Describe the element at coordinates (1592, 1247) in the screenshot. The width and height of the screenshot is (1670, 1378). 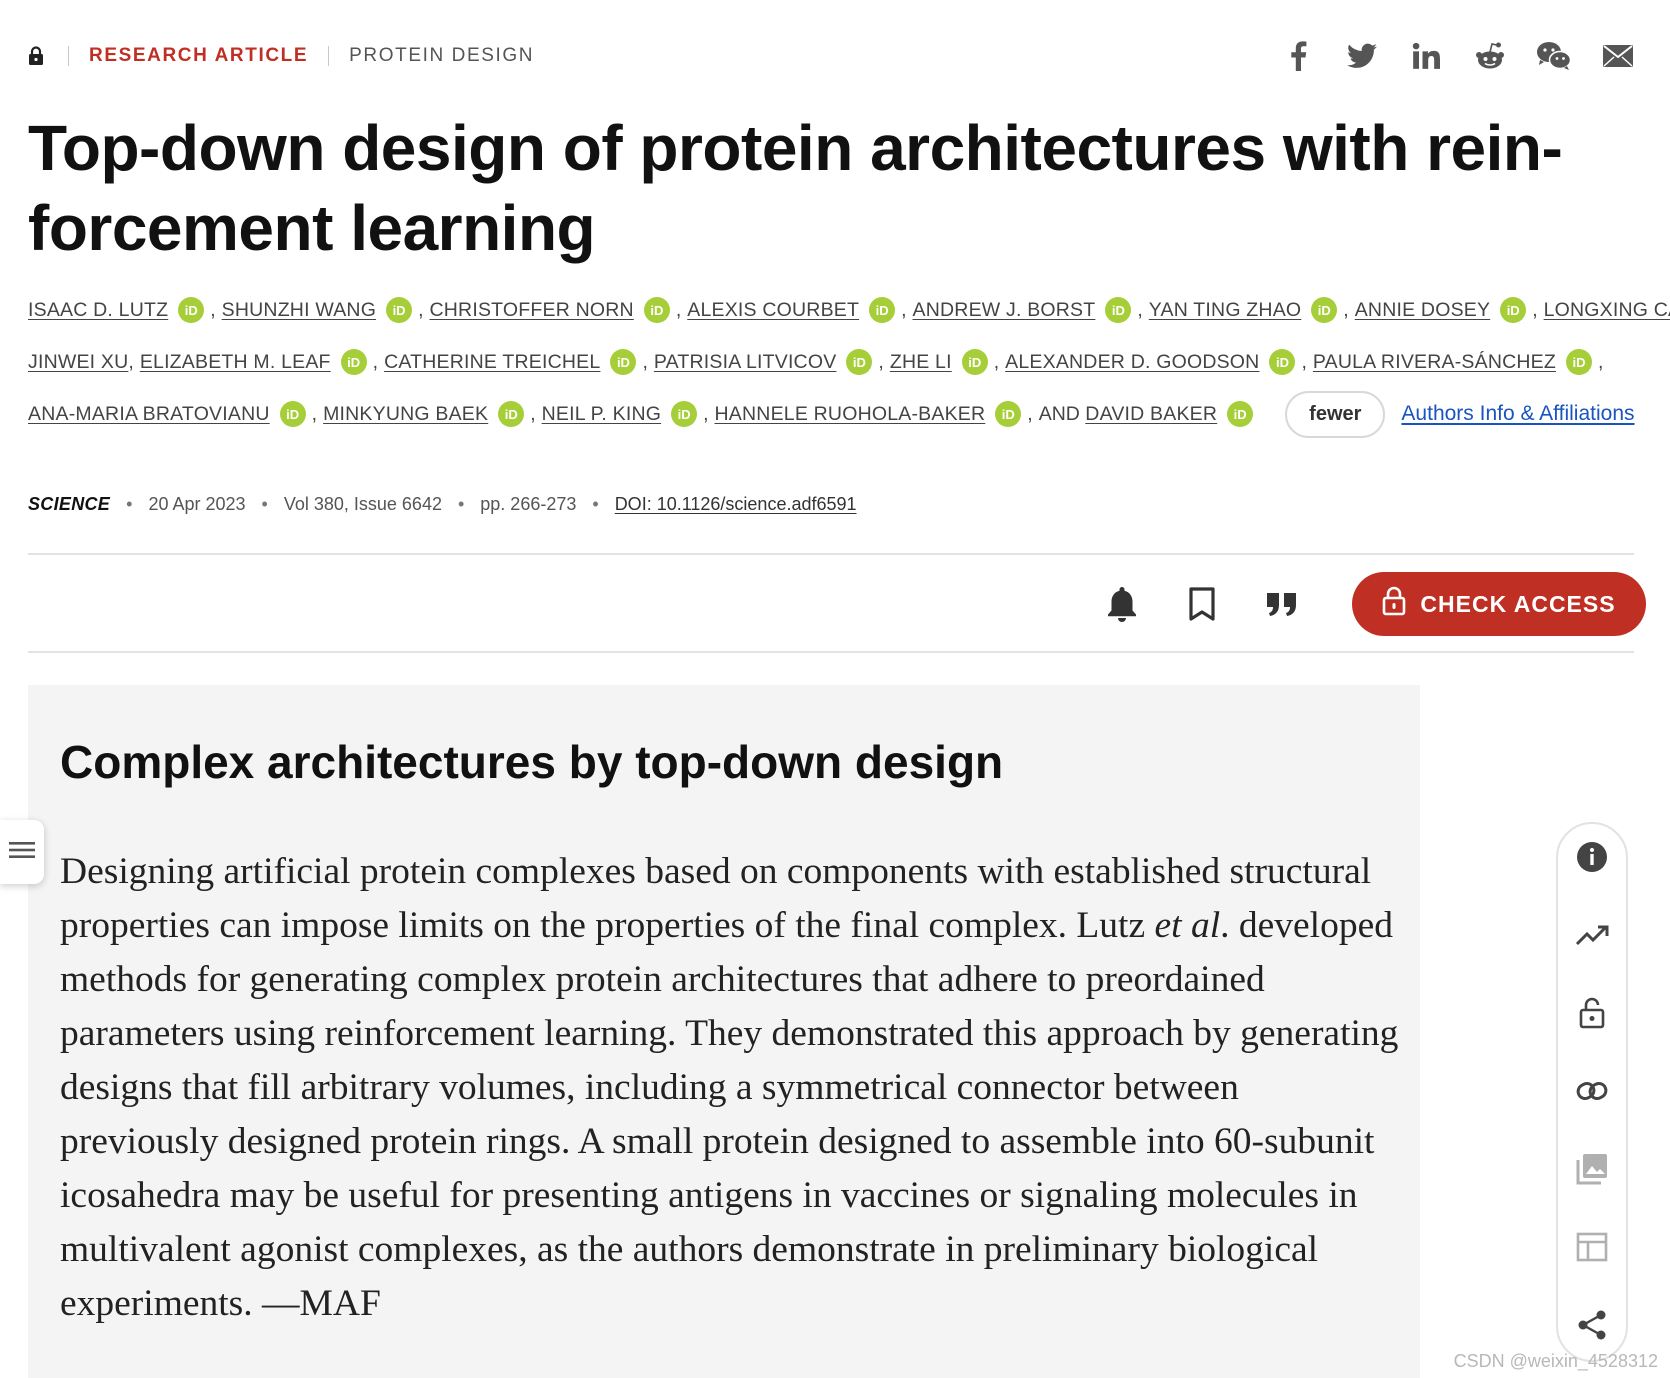
I see `table-icon` at that location.